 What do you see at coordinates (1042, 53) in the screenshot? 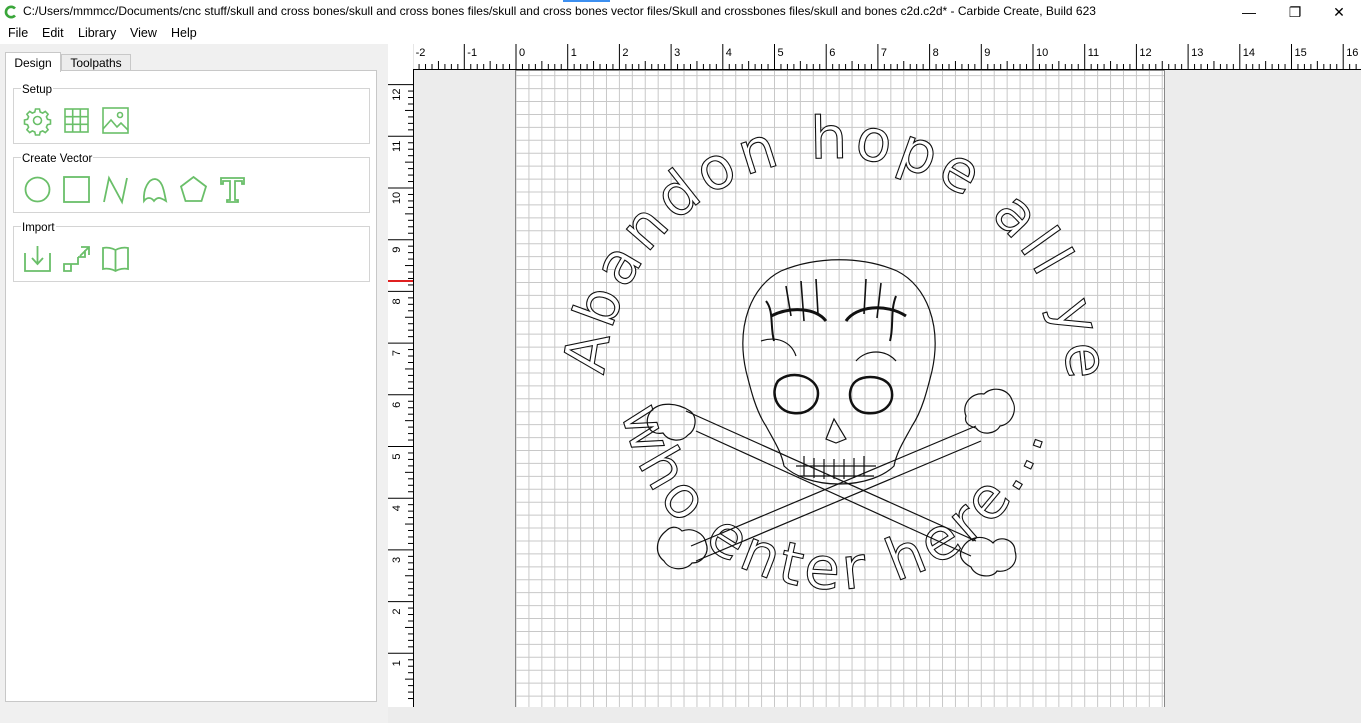
I see `h-ruler-label: 10` at bounding box center [1042, 53].